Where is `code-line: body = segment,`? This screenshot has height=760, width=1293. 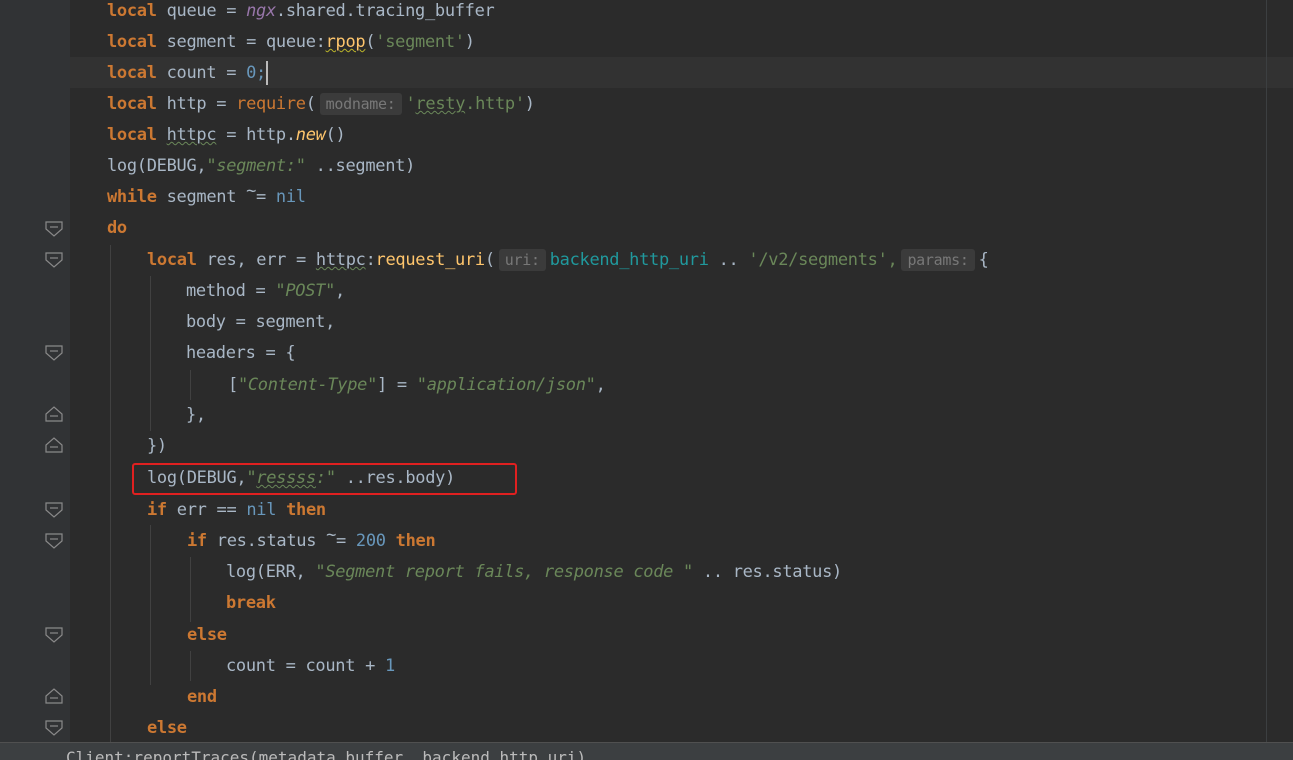 code-line: body = segment, is located at coordinates (260, 322).